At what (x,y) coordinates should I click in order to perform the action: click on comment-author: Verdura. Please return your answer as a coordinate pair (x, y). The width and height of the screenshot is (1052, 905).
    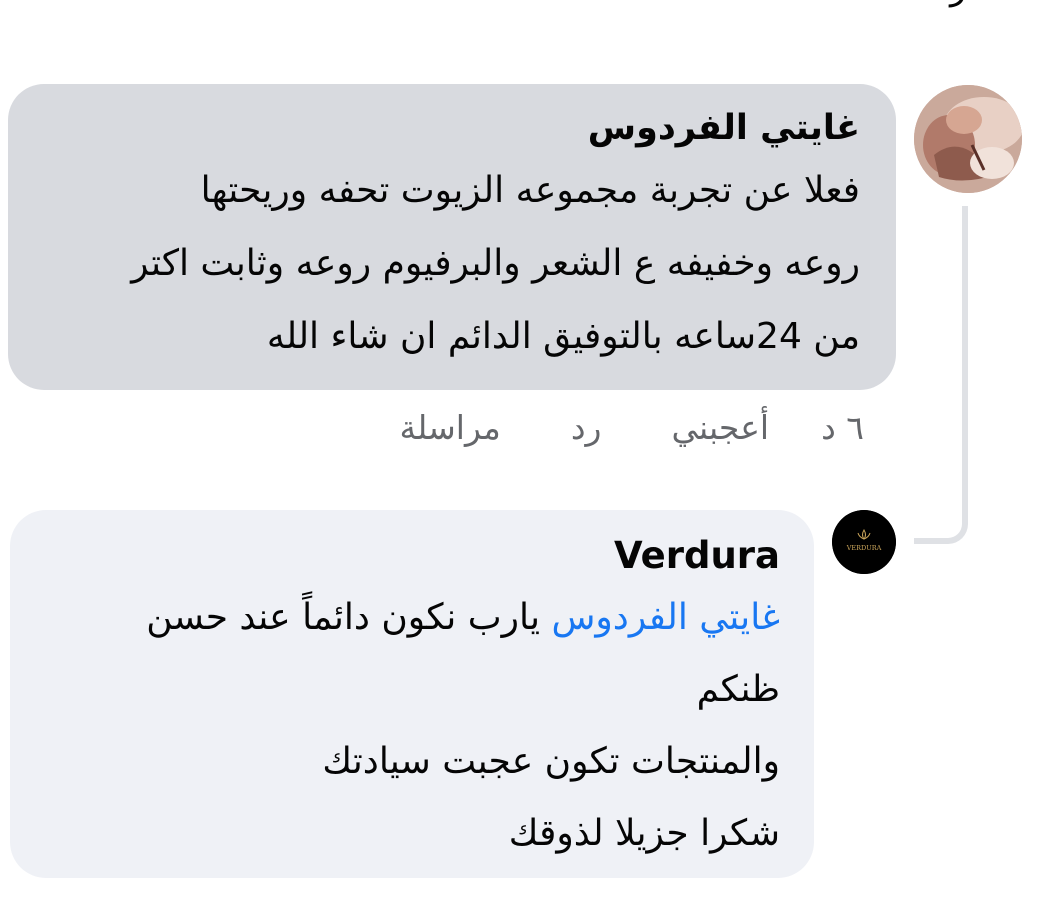
    Looking at the image, I should click on (409, 556).